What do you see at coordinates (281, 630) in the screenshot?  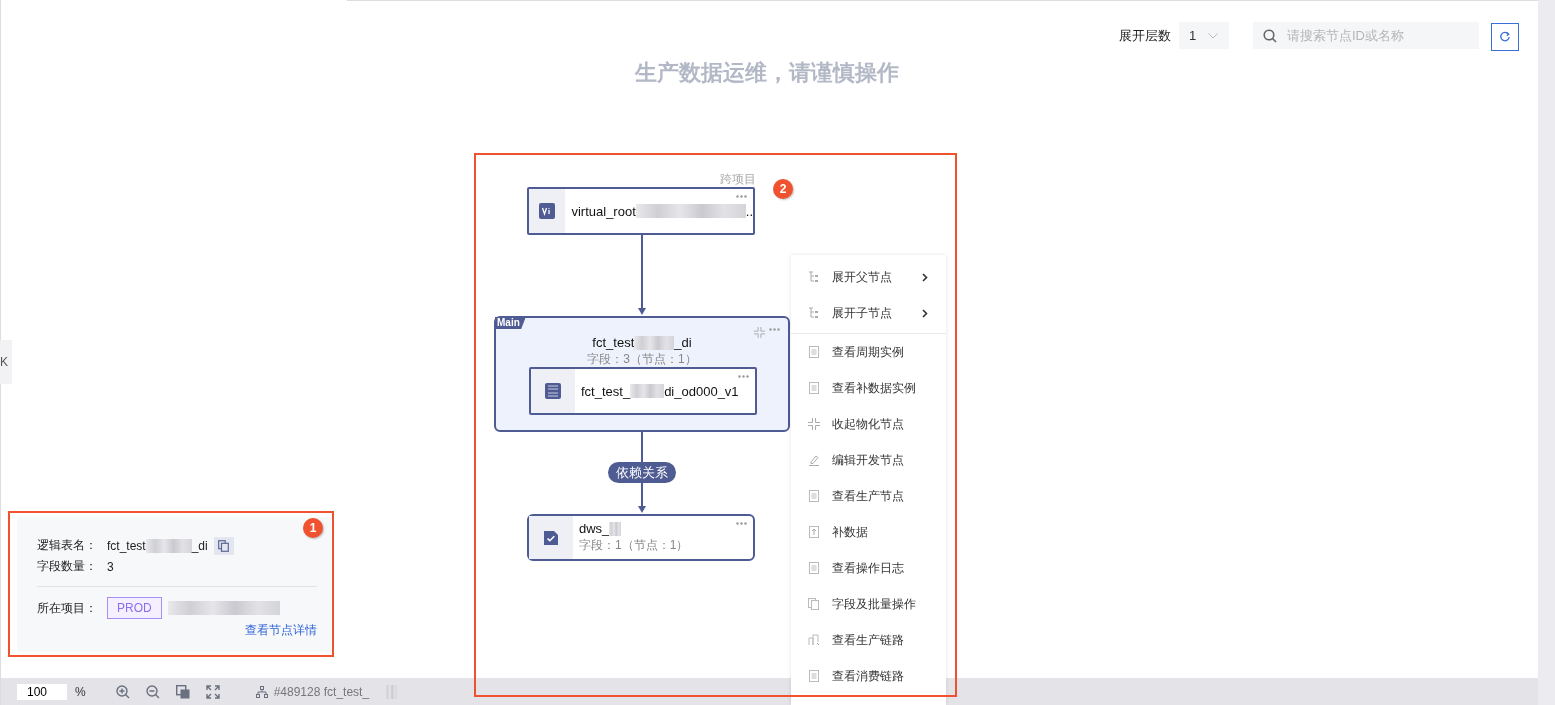 I see `node-details-link: 查看节点详情` at bounding box center [281, 630].